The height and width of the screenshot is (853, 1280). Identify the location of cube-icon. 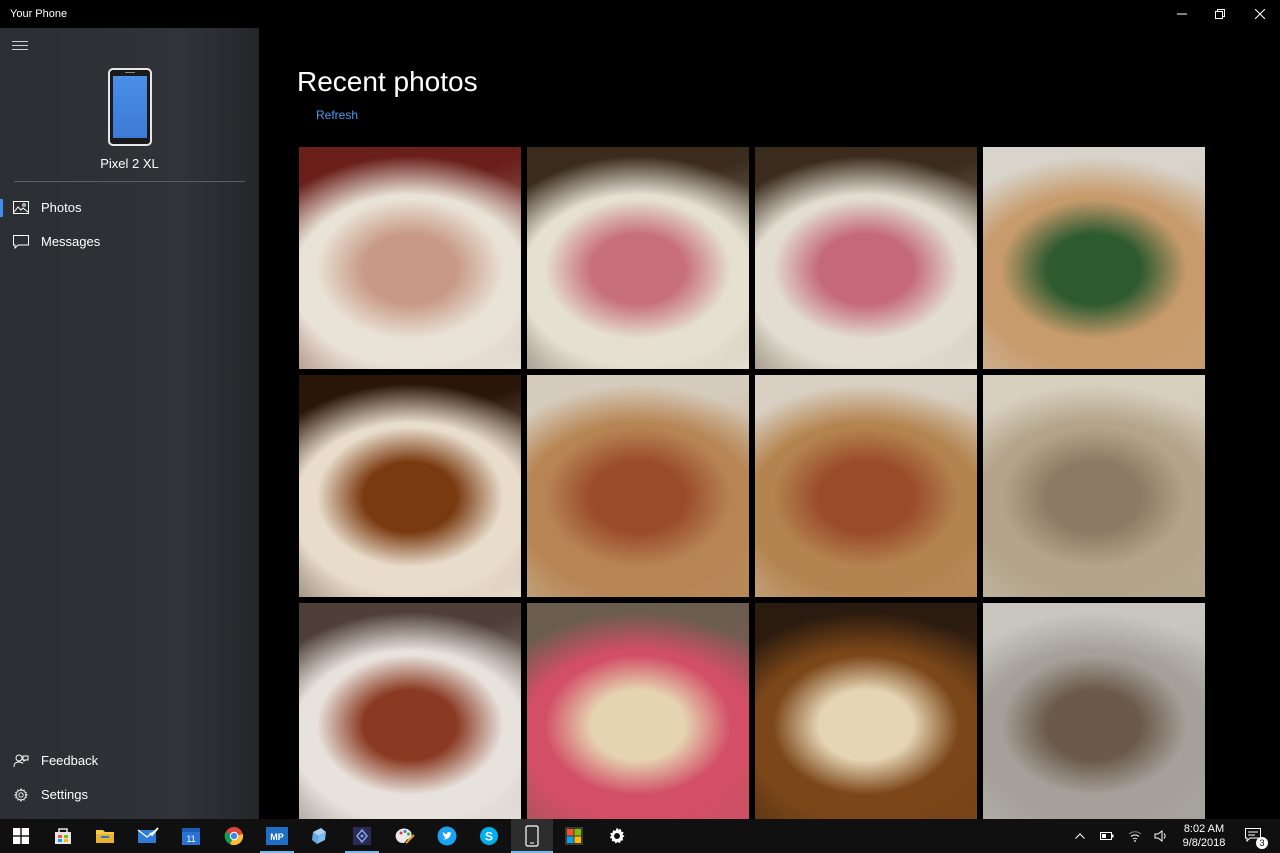
(319, 836).